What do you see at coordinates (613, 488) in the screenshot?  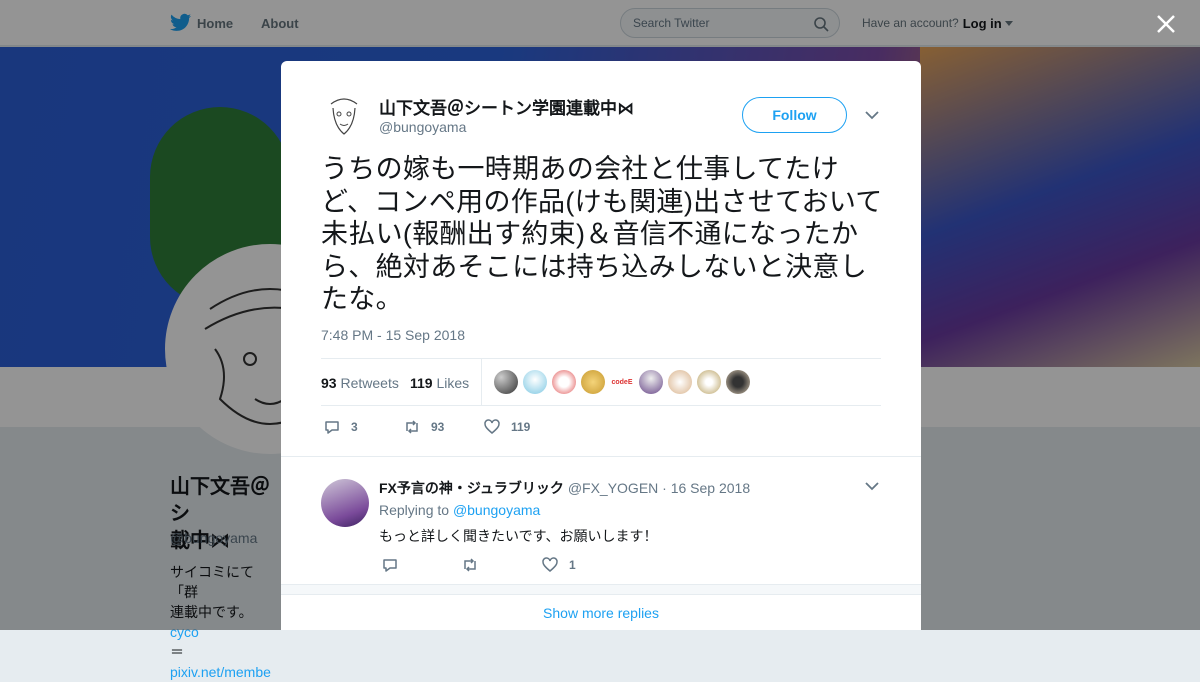 I see `reply-author-handle: @FX_YOGEN` at bounding box center [613, 488].